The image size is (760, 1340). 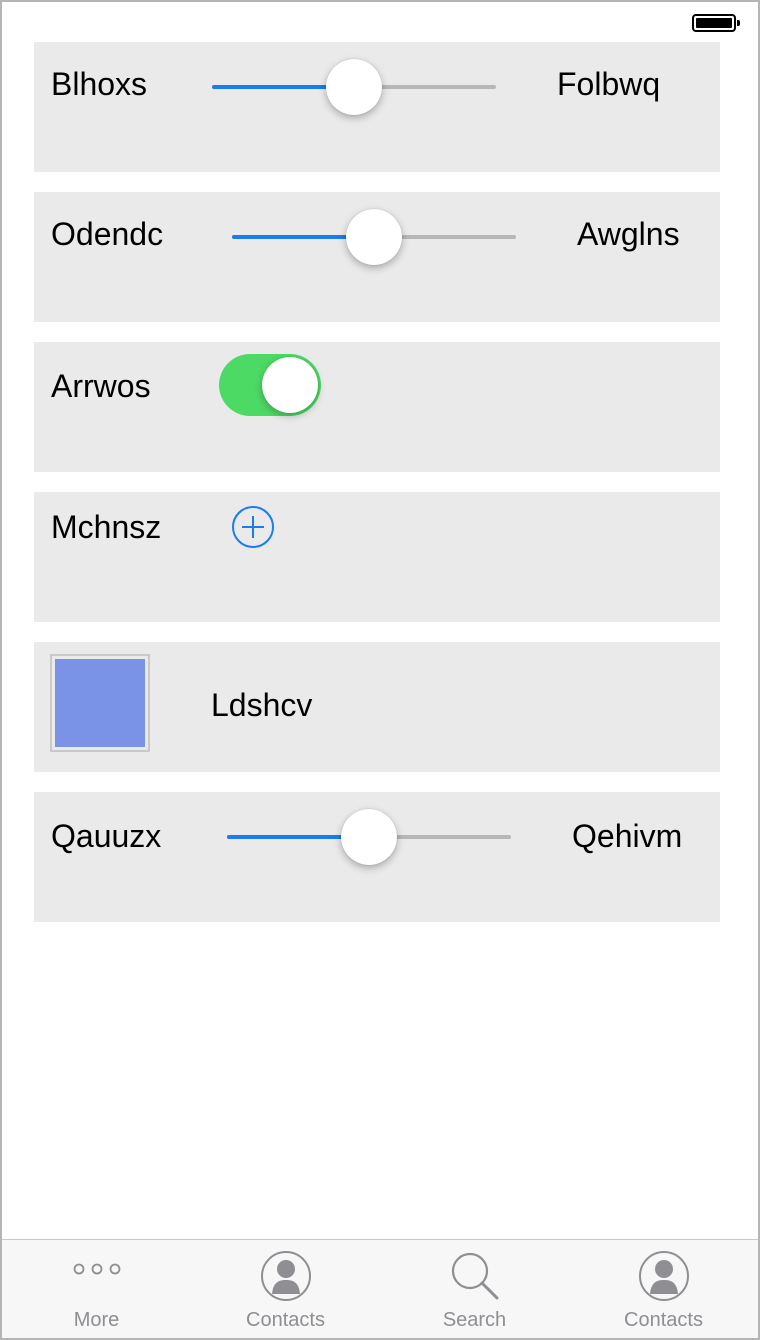 What do you see at coordinates (262, 705) in the screenshot?
I see `swatch-label: Ldshcv` at bounding box center [262, 705].